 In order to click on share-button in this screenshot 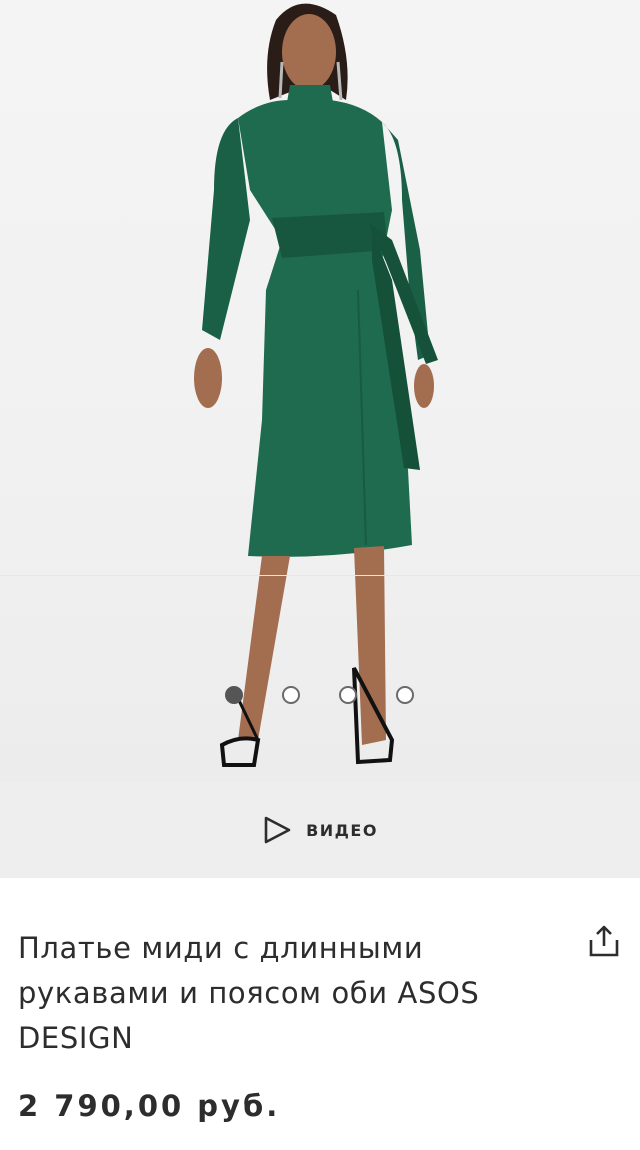, I will do `click(604, 943)`.